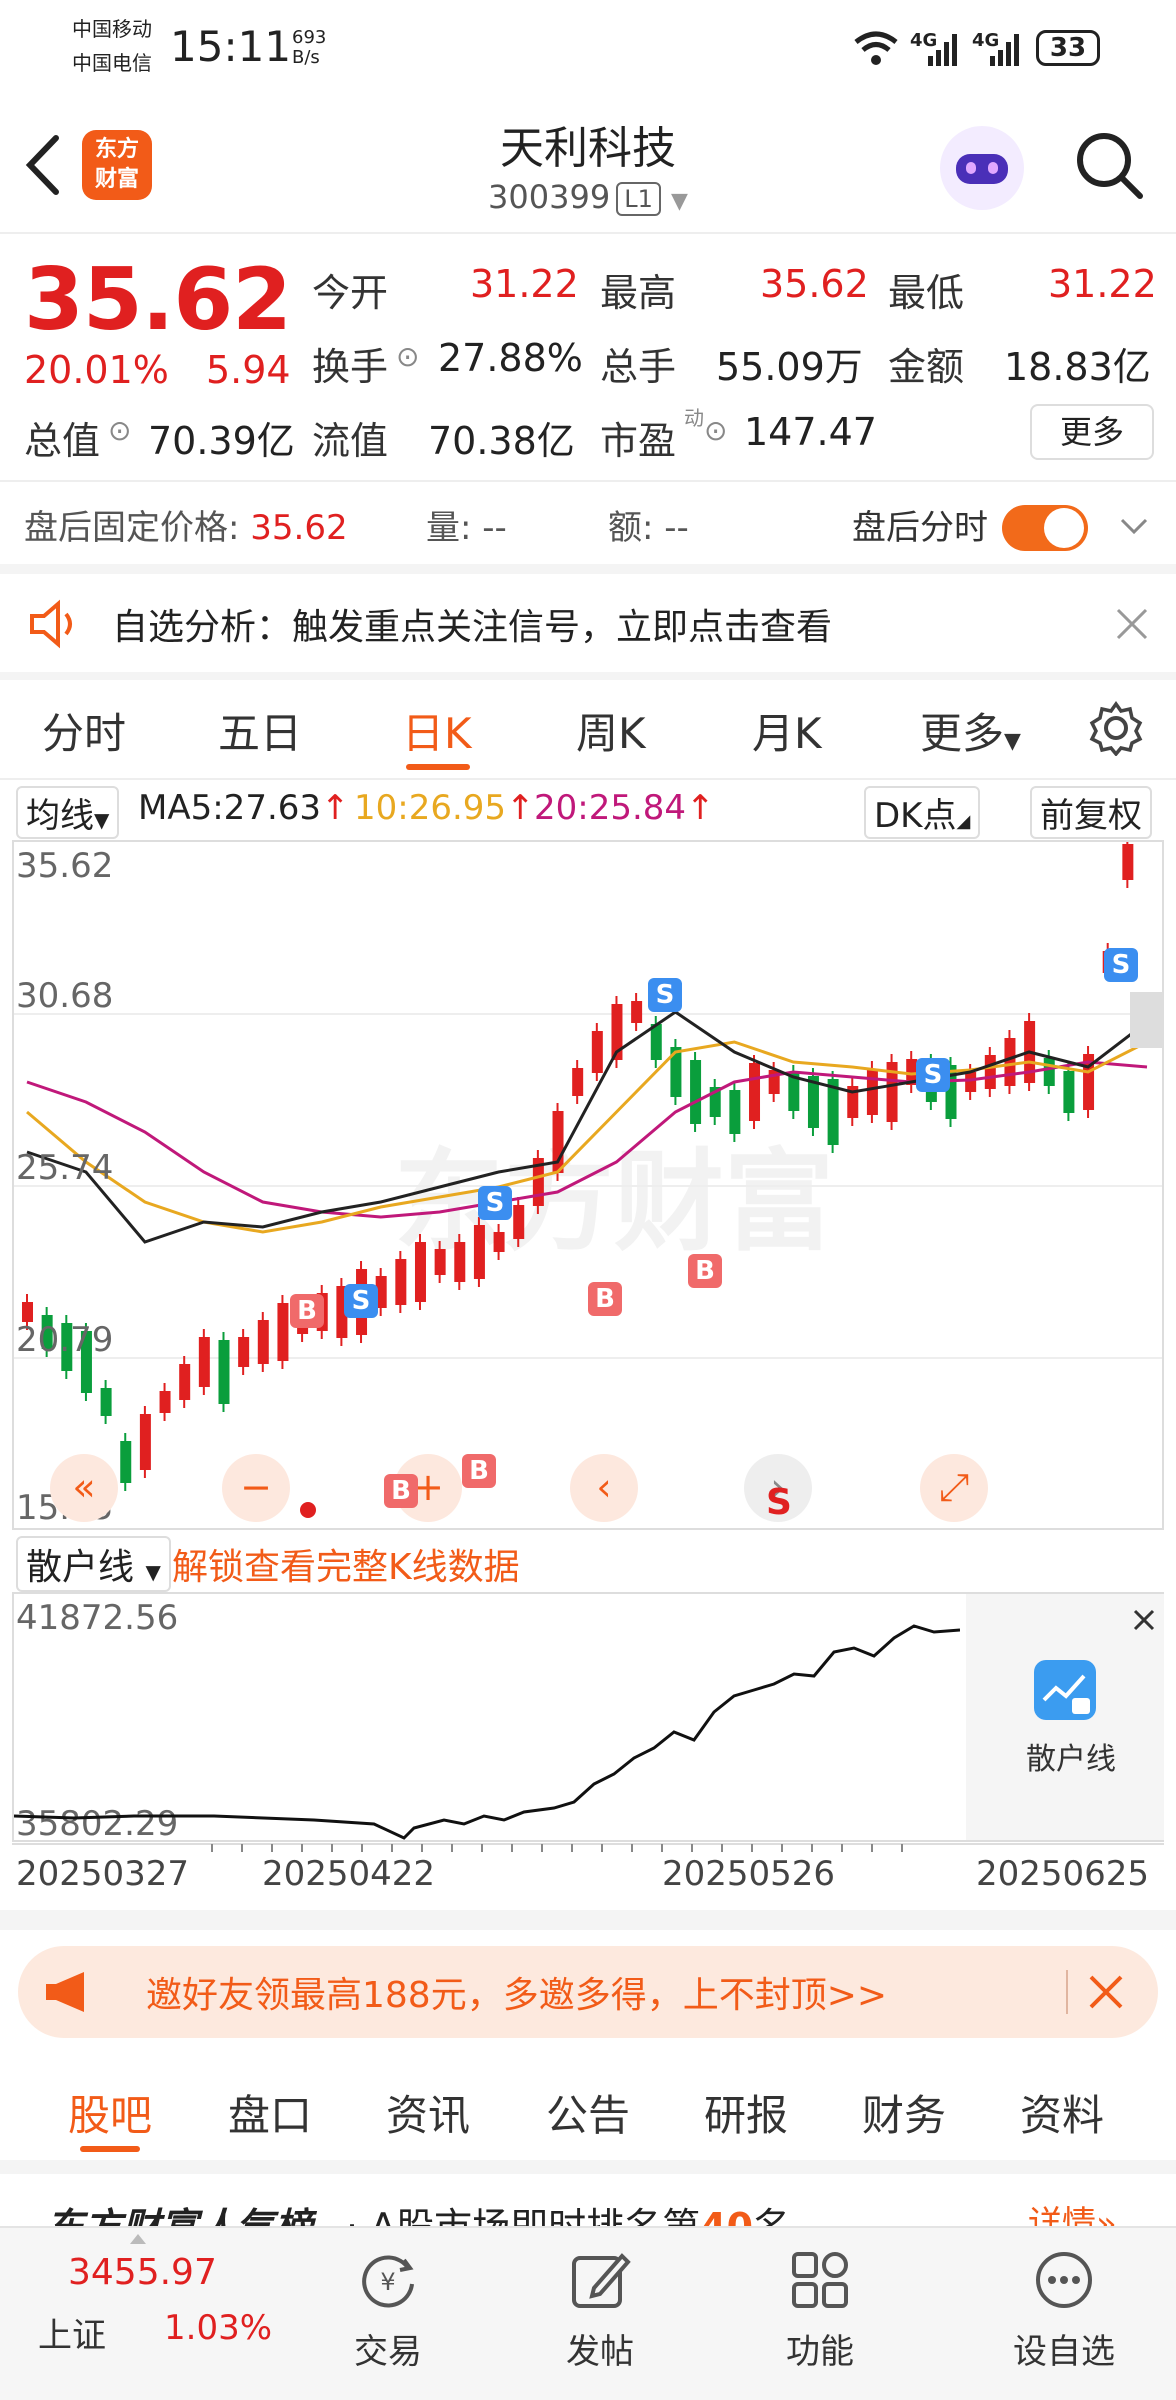 The image size is (1176, 2400). What do you see at coordinates (437, 730) in the screenshot?
I see `tab-daily-k: 日K` at bounding box center [437, 730].